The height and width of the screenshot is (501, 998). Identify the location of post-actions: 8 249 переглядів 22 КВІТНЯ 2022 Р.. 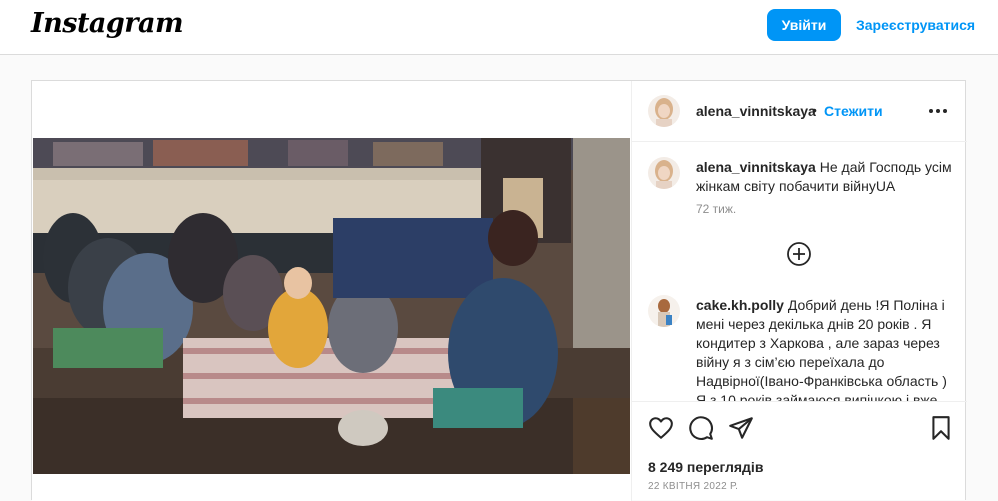
(799, 451).